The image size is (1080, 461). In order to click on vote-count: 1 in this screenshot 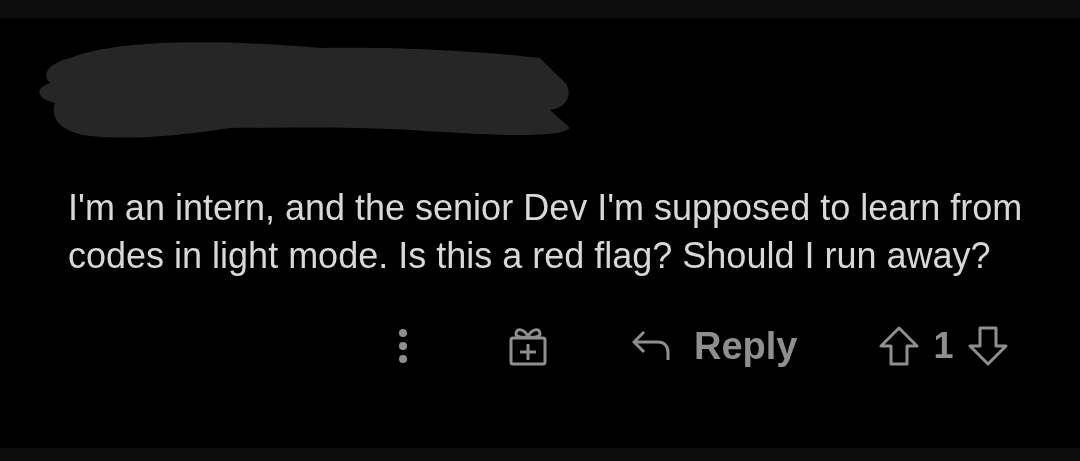, I will do `click(943, 346)`.